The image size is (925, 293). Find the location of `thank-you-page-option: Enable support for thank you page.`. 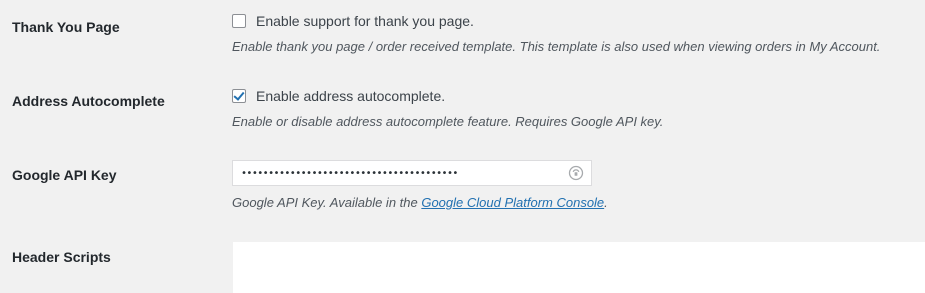

thank-you-page-option: Enable support for thank you page. is located at coordinates (556, 21).